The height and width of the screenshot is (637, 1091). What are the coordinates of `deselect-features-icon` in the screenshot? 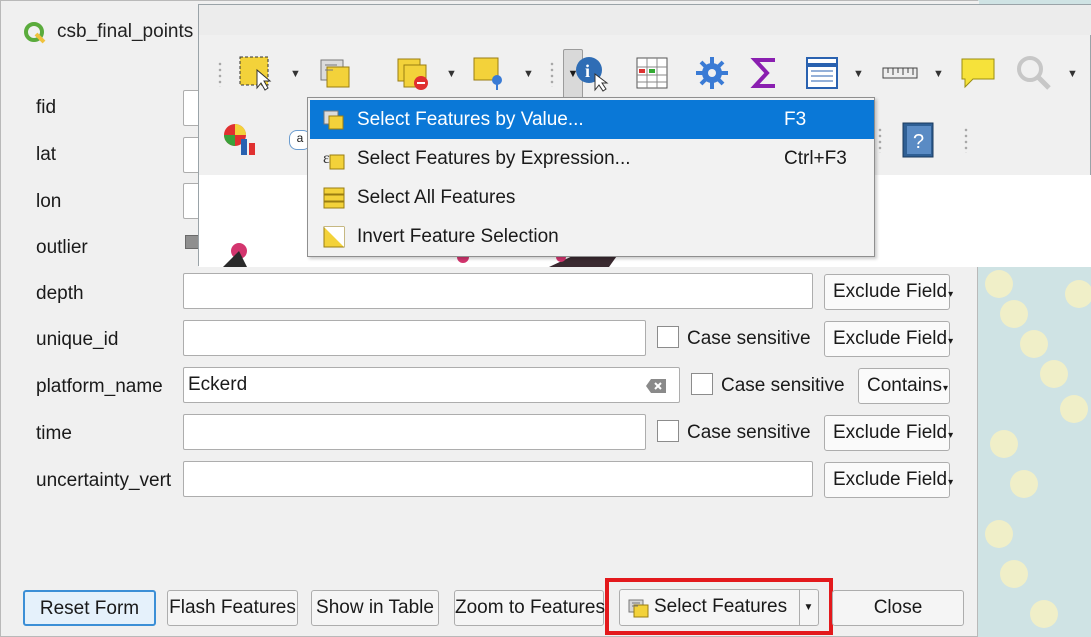 It's located at (414, 73).